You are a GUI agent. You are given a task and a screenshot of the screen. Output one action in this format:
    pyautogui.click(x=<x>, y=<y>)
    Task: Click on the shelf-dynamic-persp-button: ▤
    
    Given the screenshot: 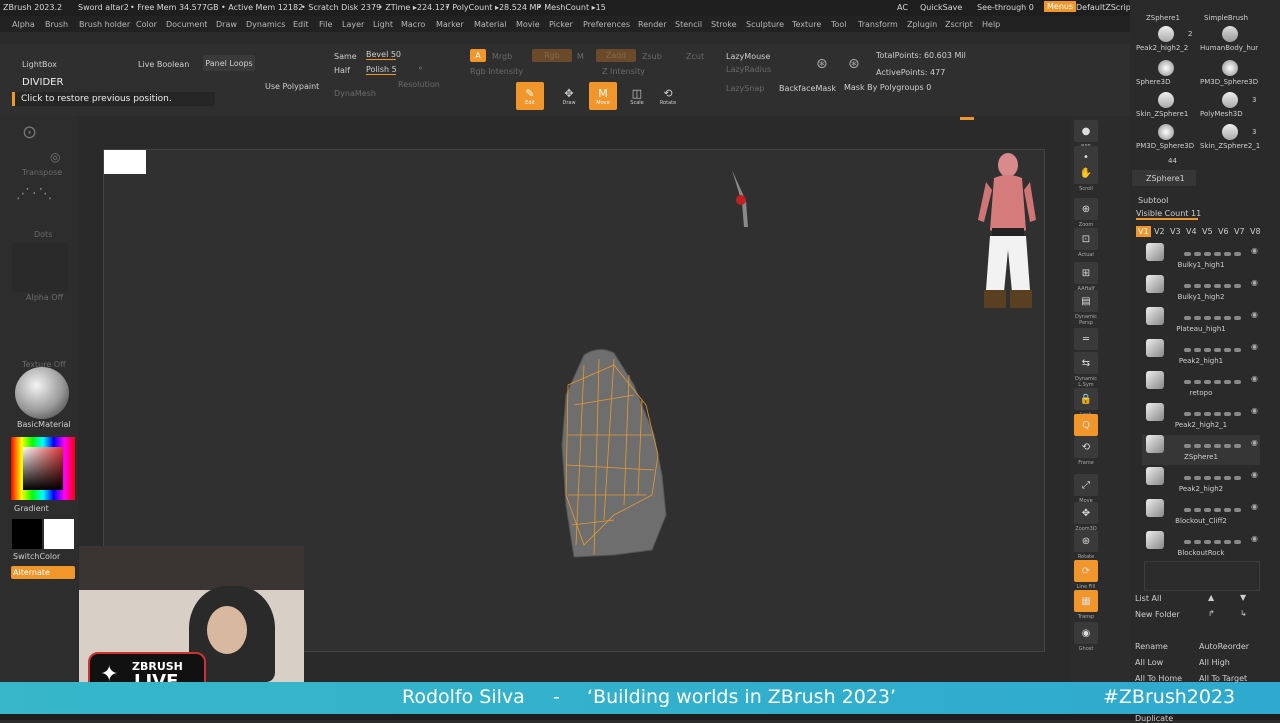 What is the action you would take?
    pyautogui.click(x=1086, y=301)
    